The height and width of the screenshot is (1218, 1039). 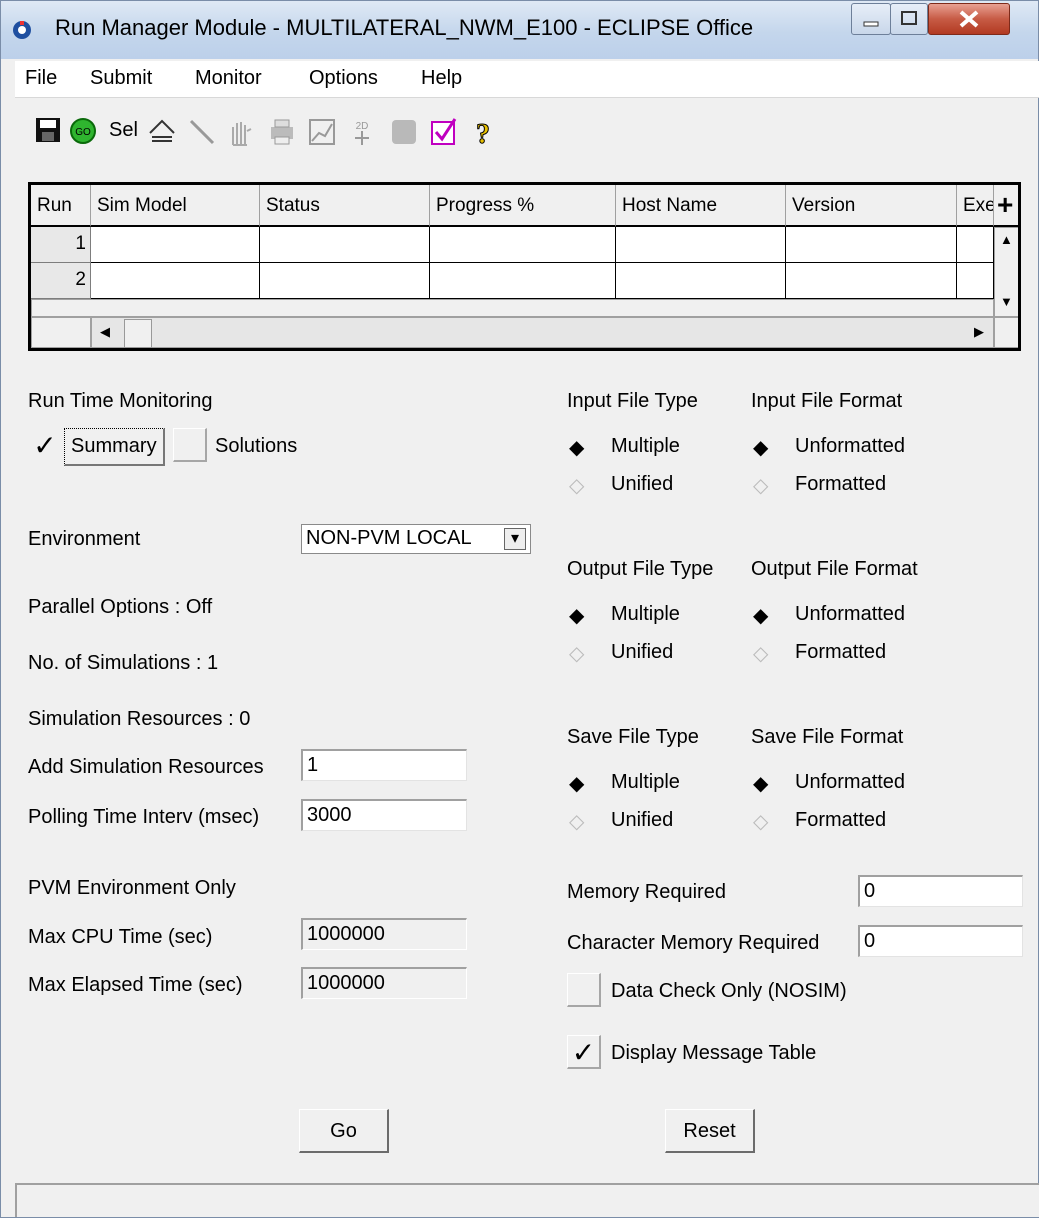 I want to click on column-sim-model: Sim Model, so click(x=175, y=206).